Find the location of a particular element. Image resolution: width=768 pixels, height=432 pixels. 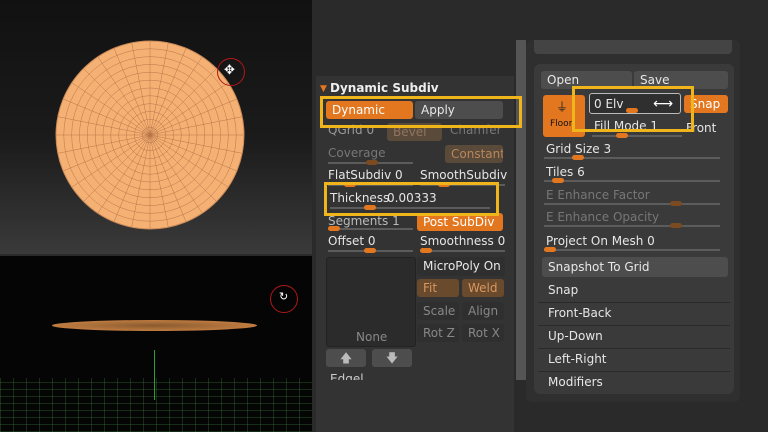

constant-button: Constant is located at coordinates (474, 154).